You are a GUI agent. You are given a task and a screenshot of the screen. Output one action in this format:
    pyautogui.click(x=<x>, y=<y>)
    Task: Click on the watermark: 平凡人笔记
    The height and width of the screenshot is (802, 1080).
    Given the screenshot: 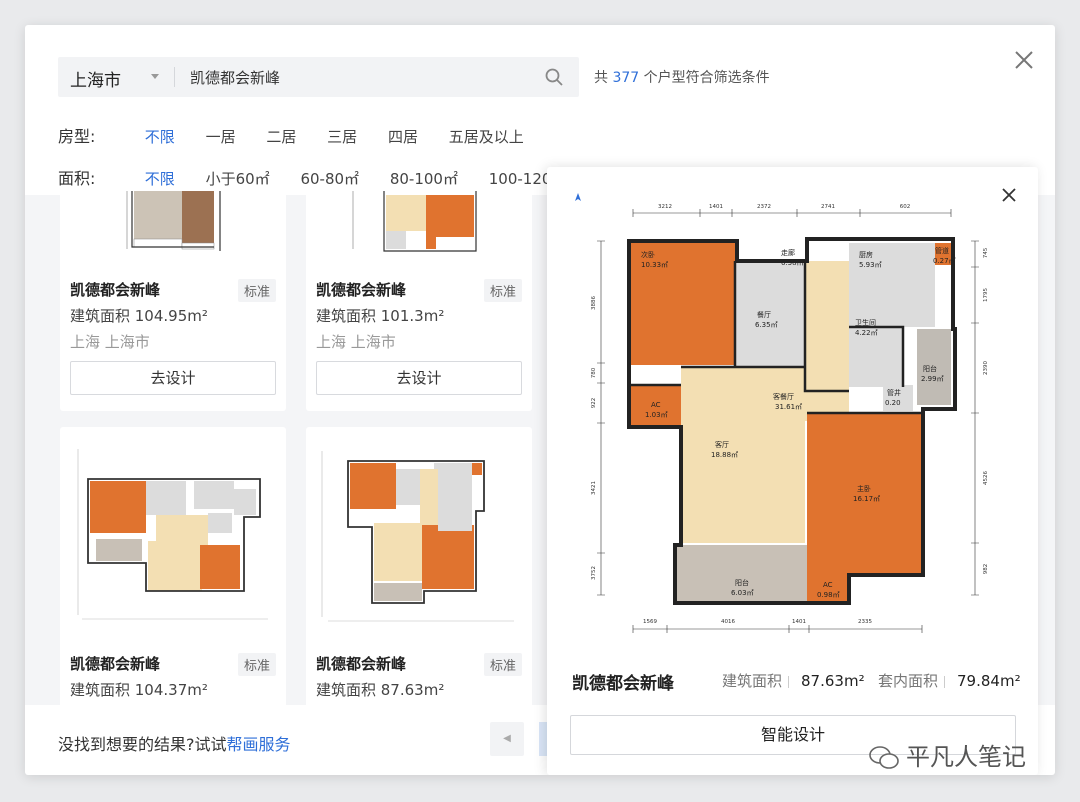 What is the action you would take?
    pyautogui.click(x=947, y=754)
    